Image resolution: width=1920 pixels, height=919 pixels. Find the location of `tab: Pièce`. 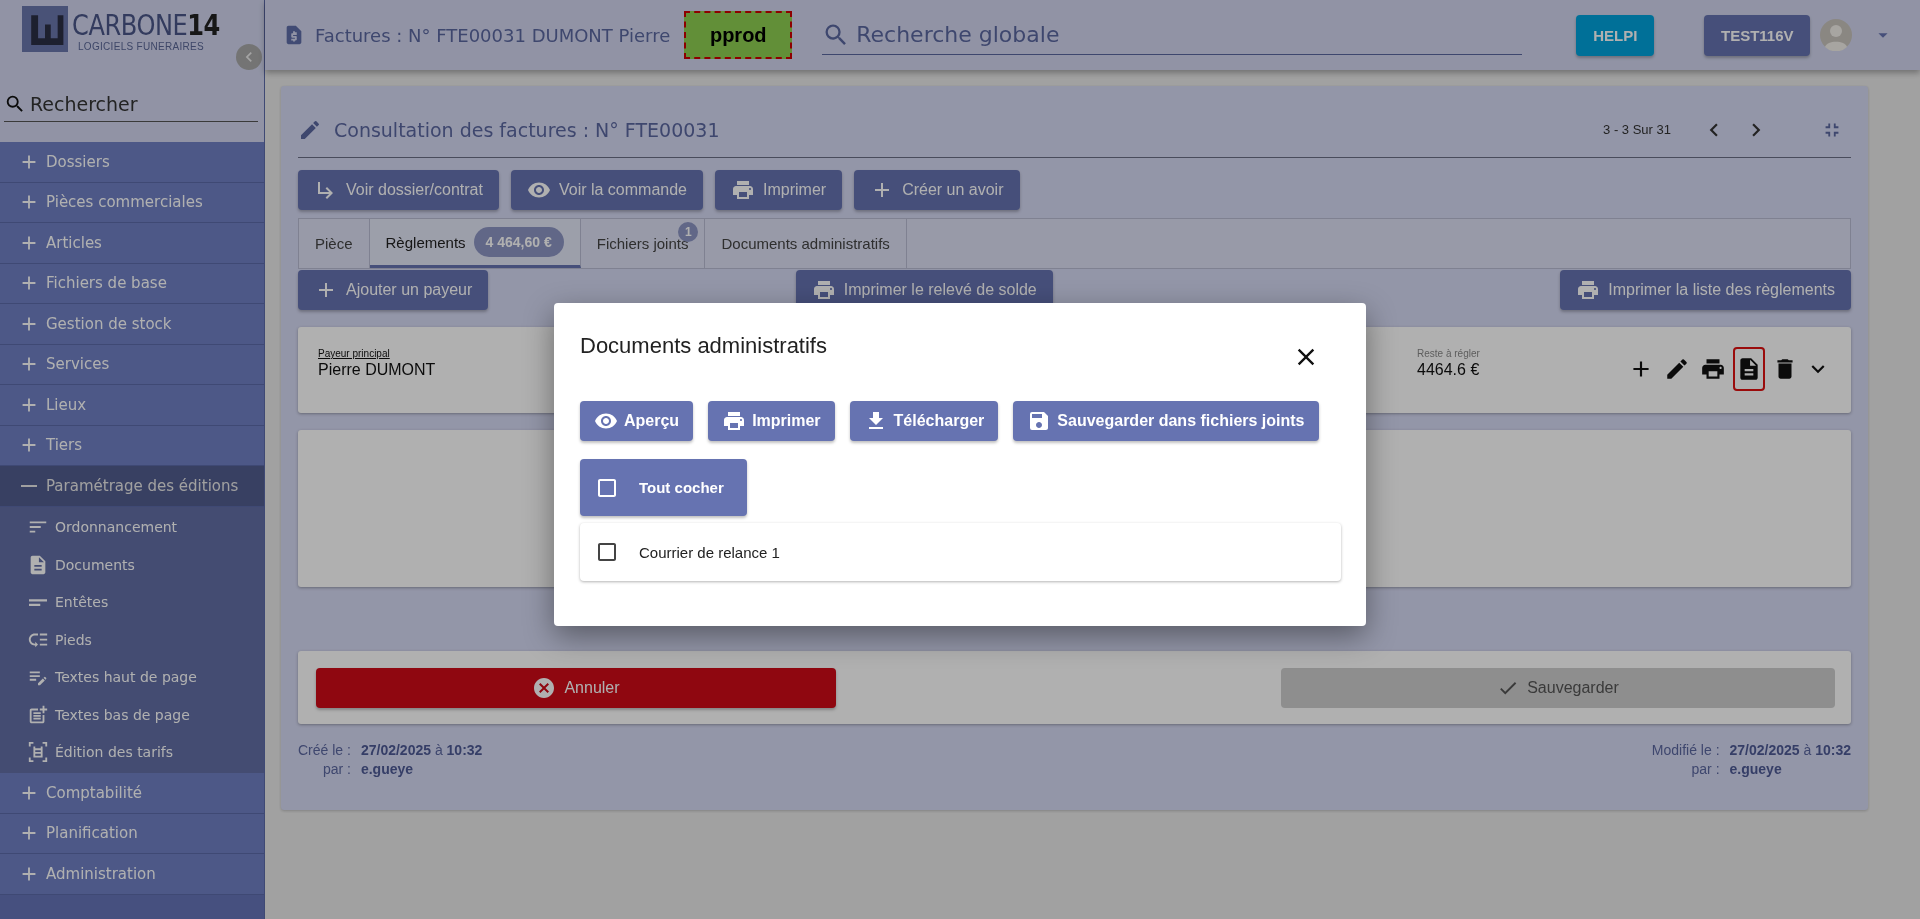

tab: Pièce is located at coordinates (334, 243).